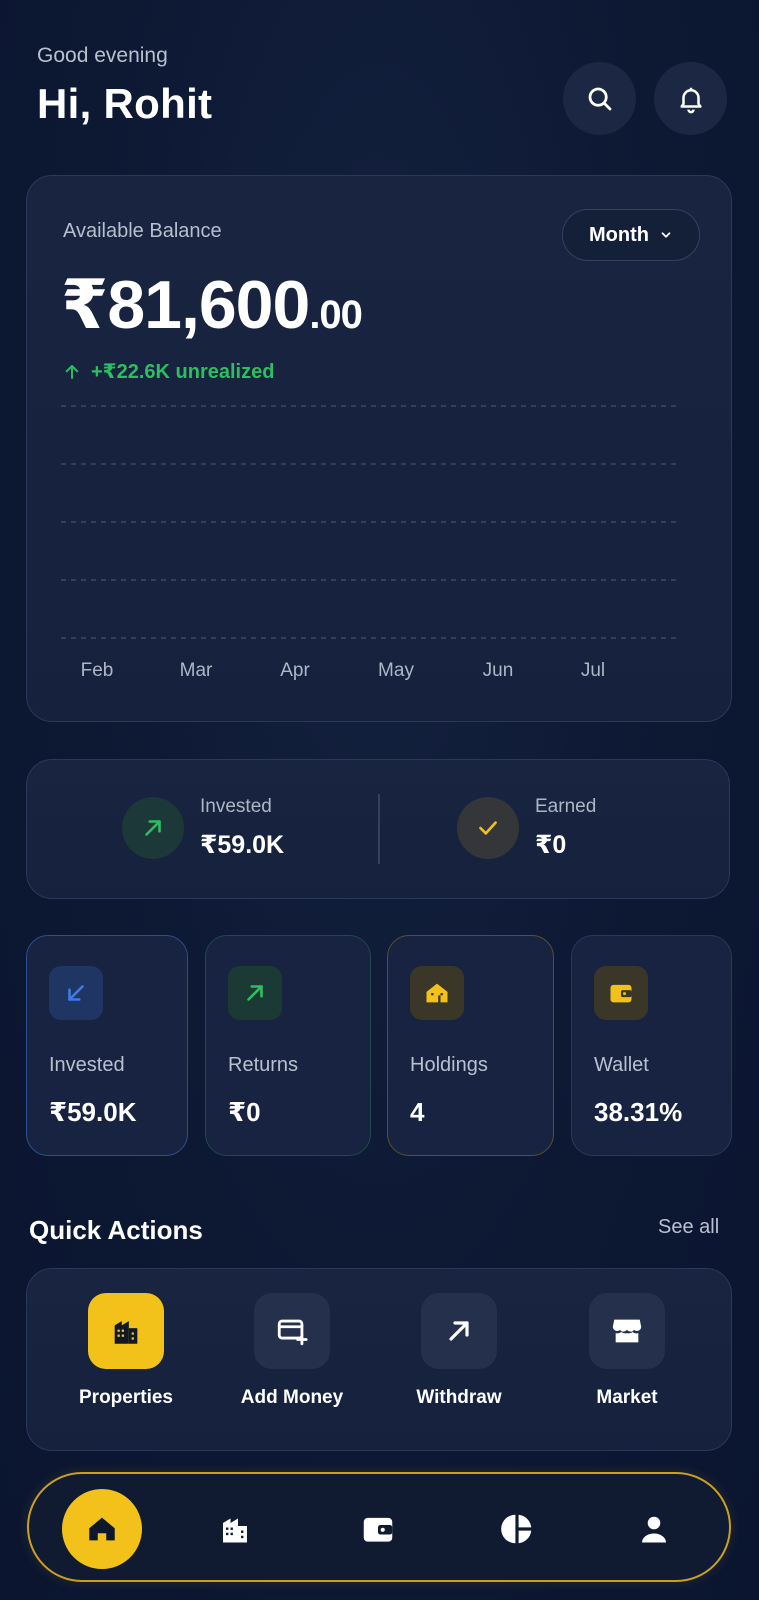  Describe the element at coordinates (244, 1112) in the screenshot. I see `stat-value: ₹0` at that location.